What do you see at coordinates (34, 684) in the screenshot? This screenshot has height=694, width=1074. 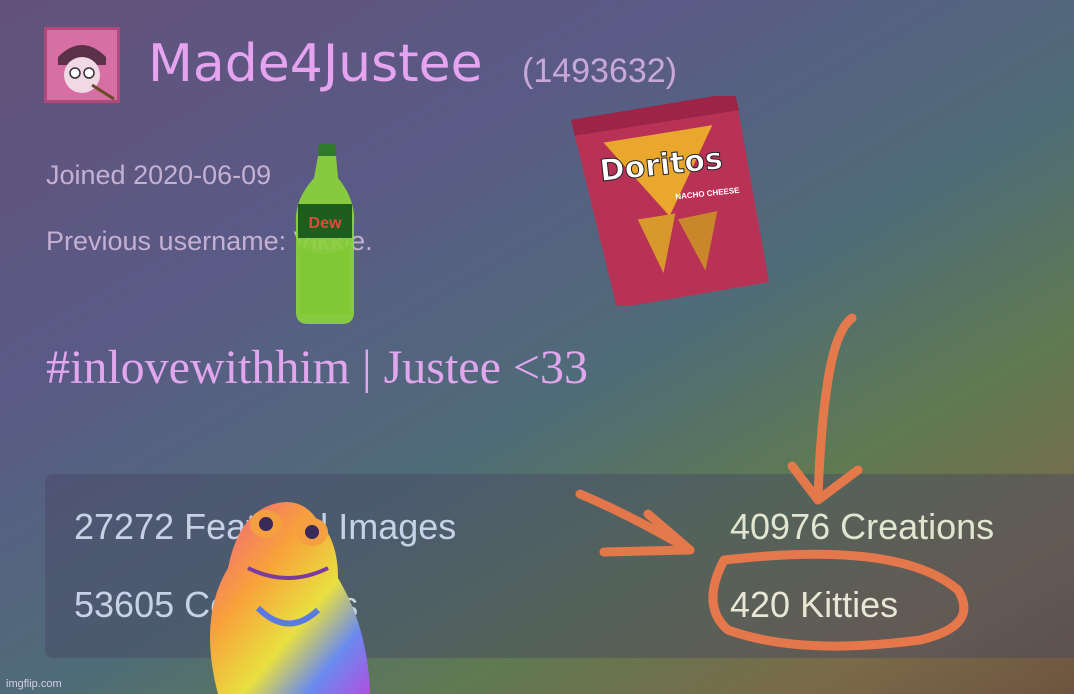 I see `watermark: imgflip.com` at bounding box center [34, 684].